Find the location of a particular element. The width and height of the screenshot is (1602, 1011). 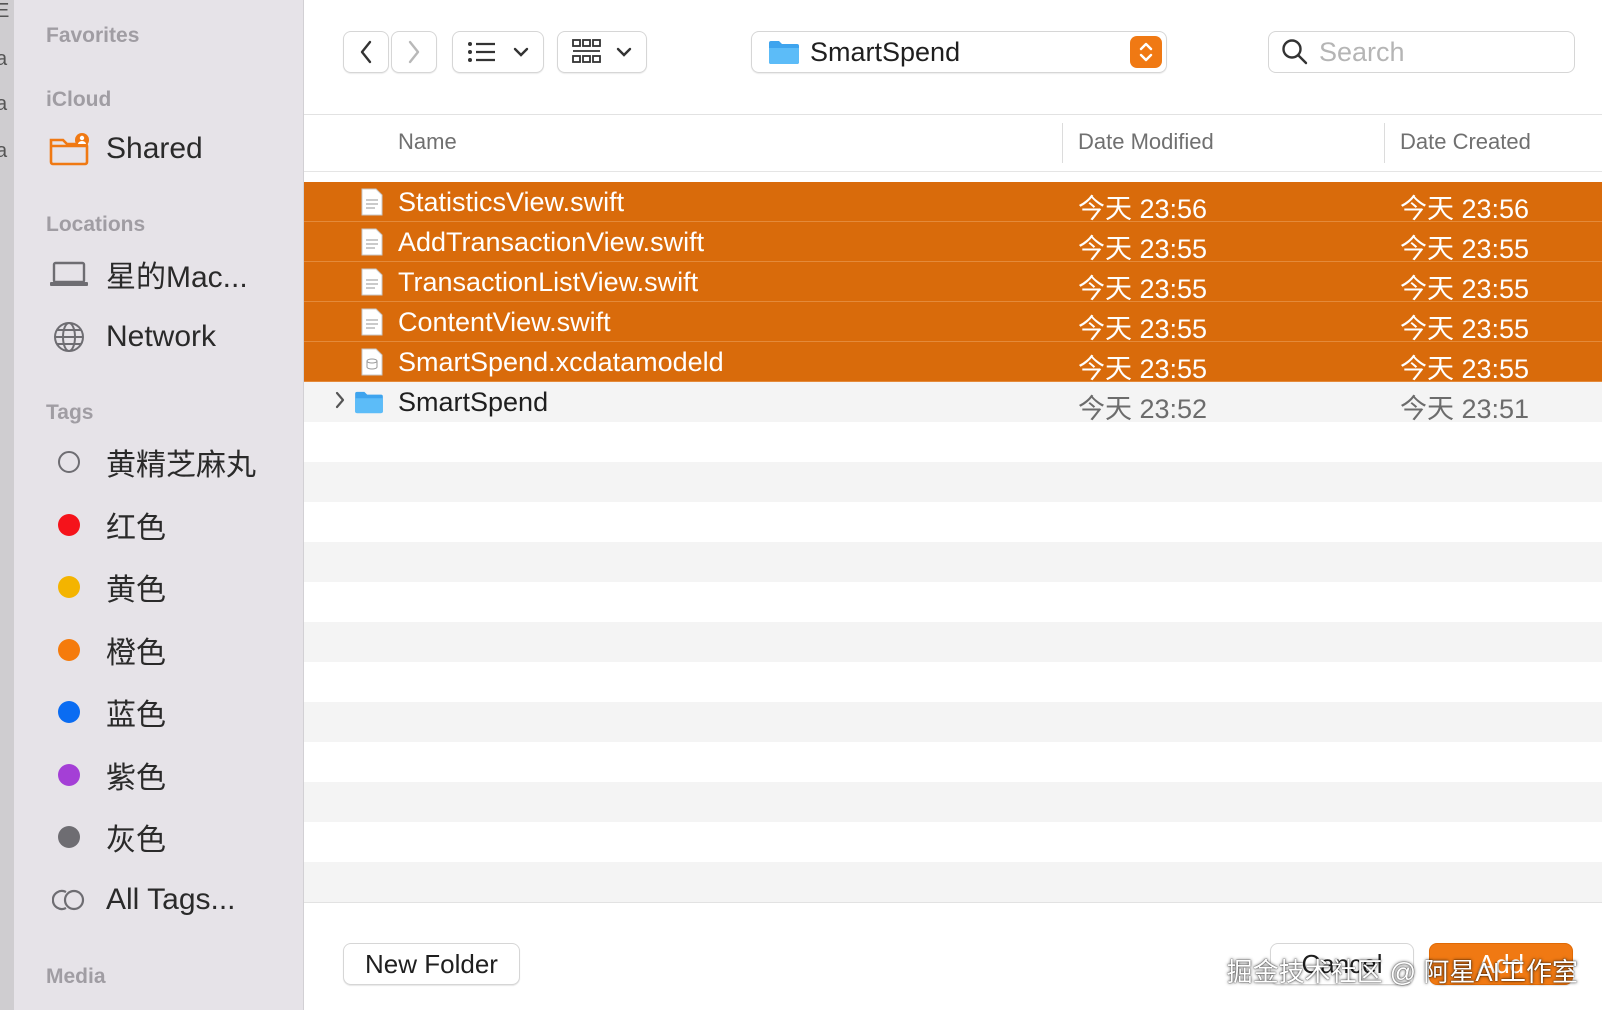

orange-tag-dot-icon is located at coordinates (69, 650).